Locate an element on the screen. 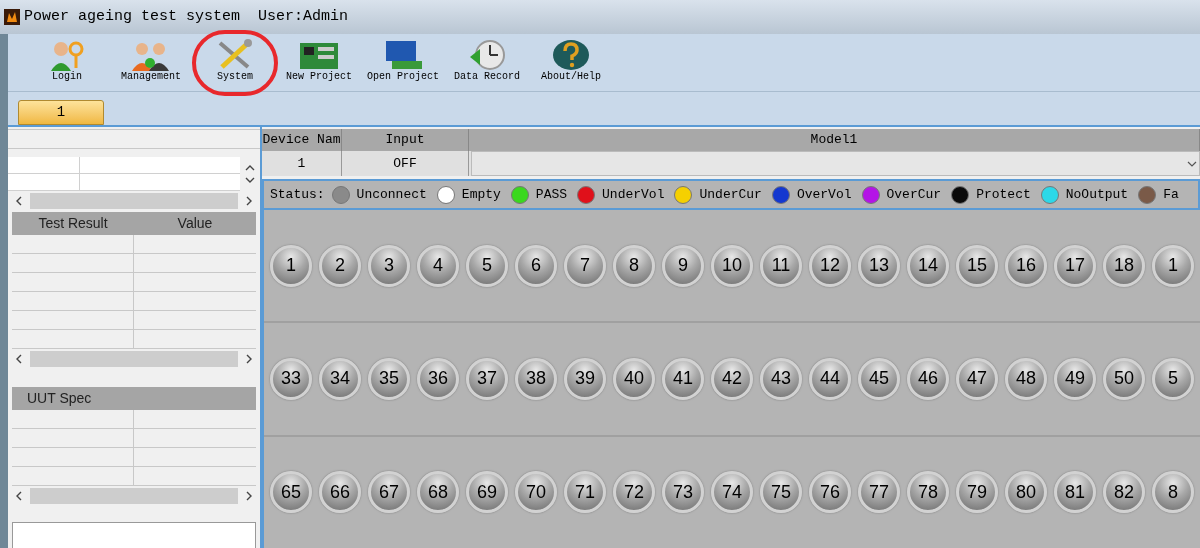  channel-indicator: 72 is located at coordinates (634, 492).